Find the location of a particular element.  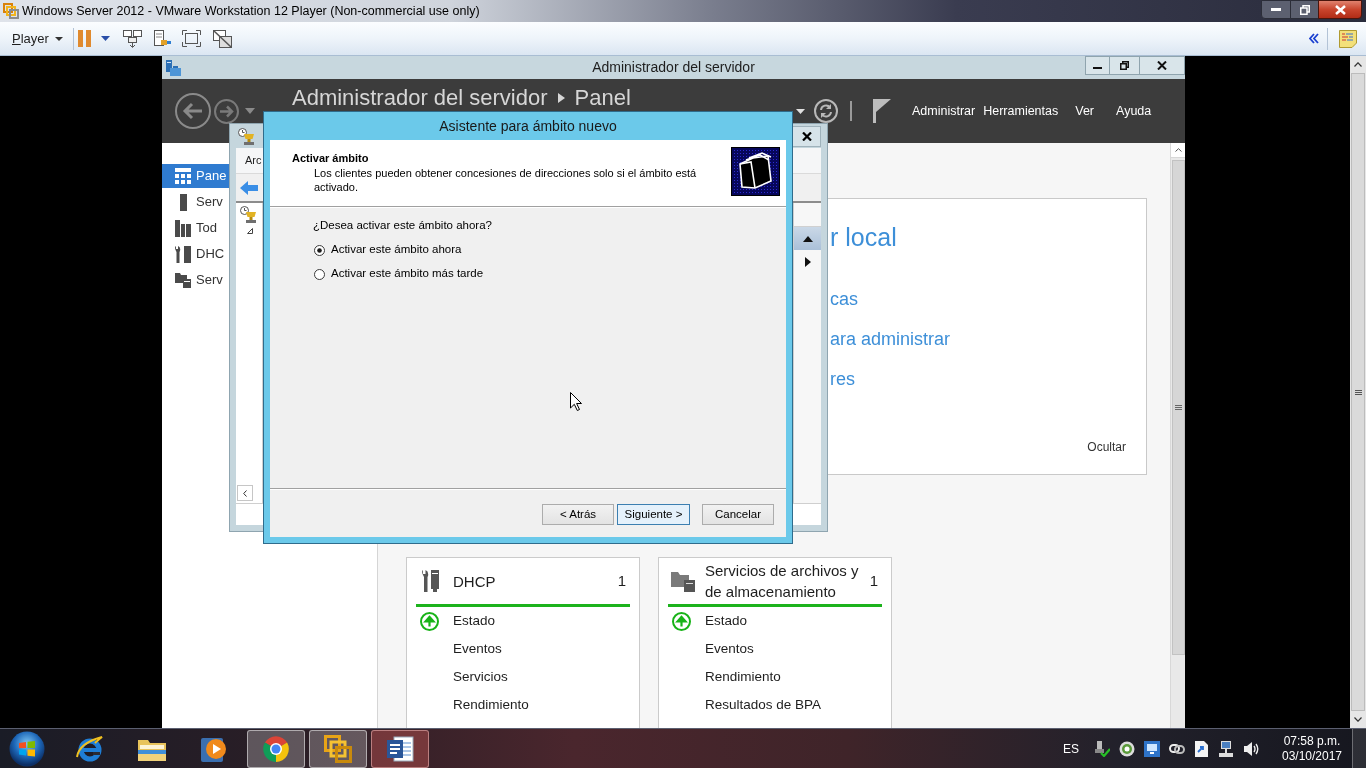

welcome-link: cas is located at coordinates (844, 299).